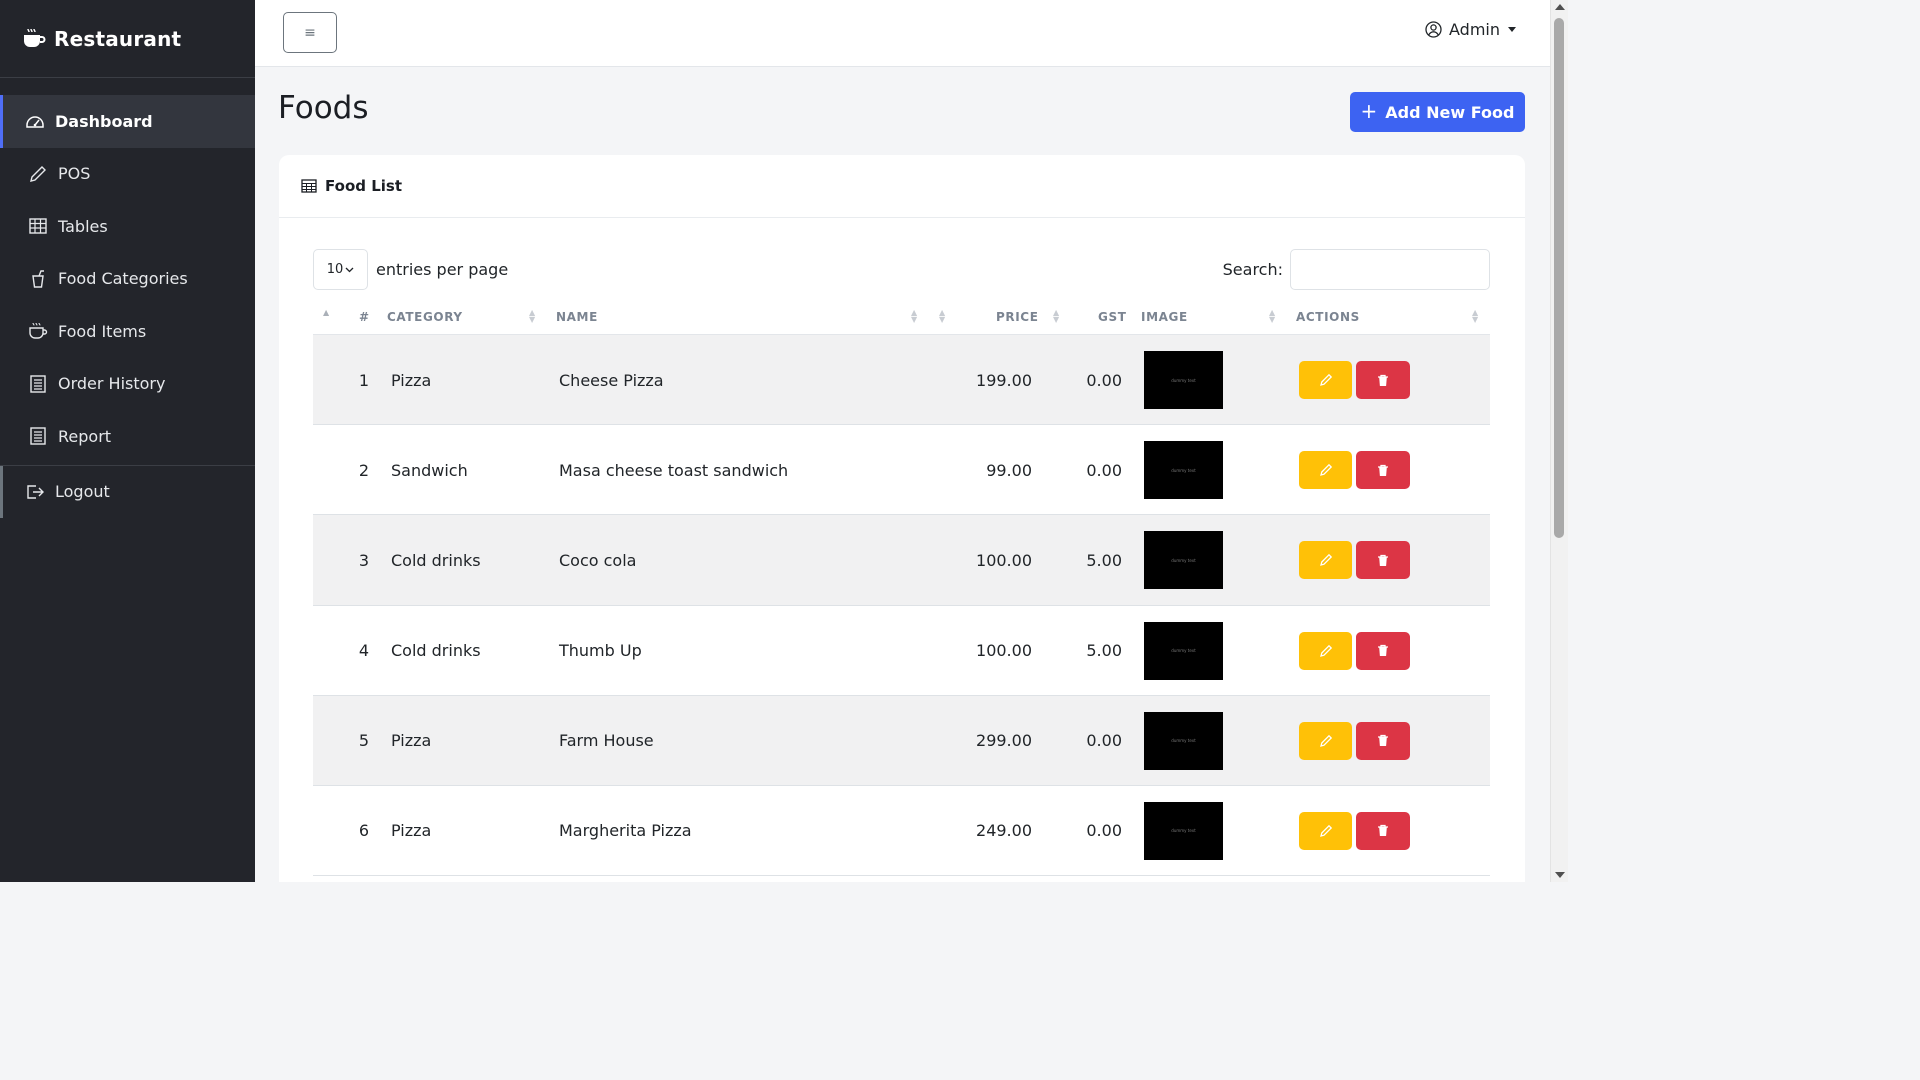  Describe the element at coordinates (326, 313) in the screenshot. I see `sort-asc-icon: ▲` at that location.